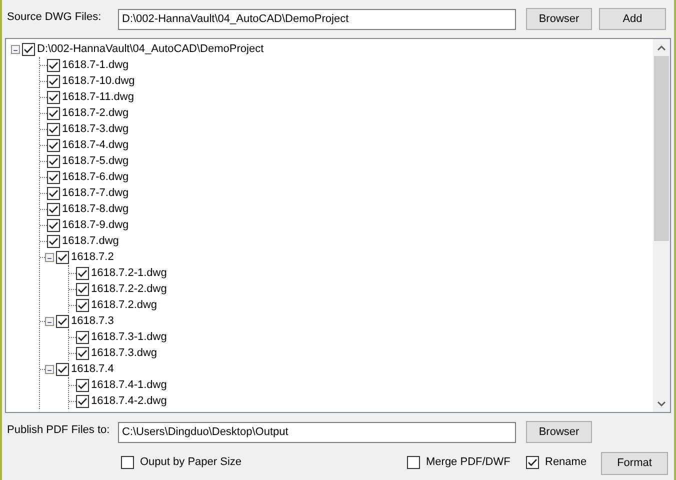  Describe the element at coordinates (94, 161) in the screenshot. I see `file-label: 1618.7-5.dwg` at that location.